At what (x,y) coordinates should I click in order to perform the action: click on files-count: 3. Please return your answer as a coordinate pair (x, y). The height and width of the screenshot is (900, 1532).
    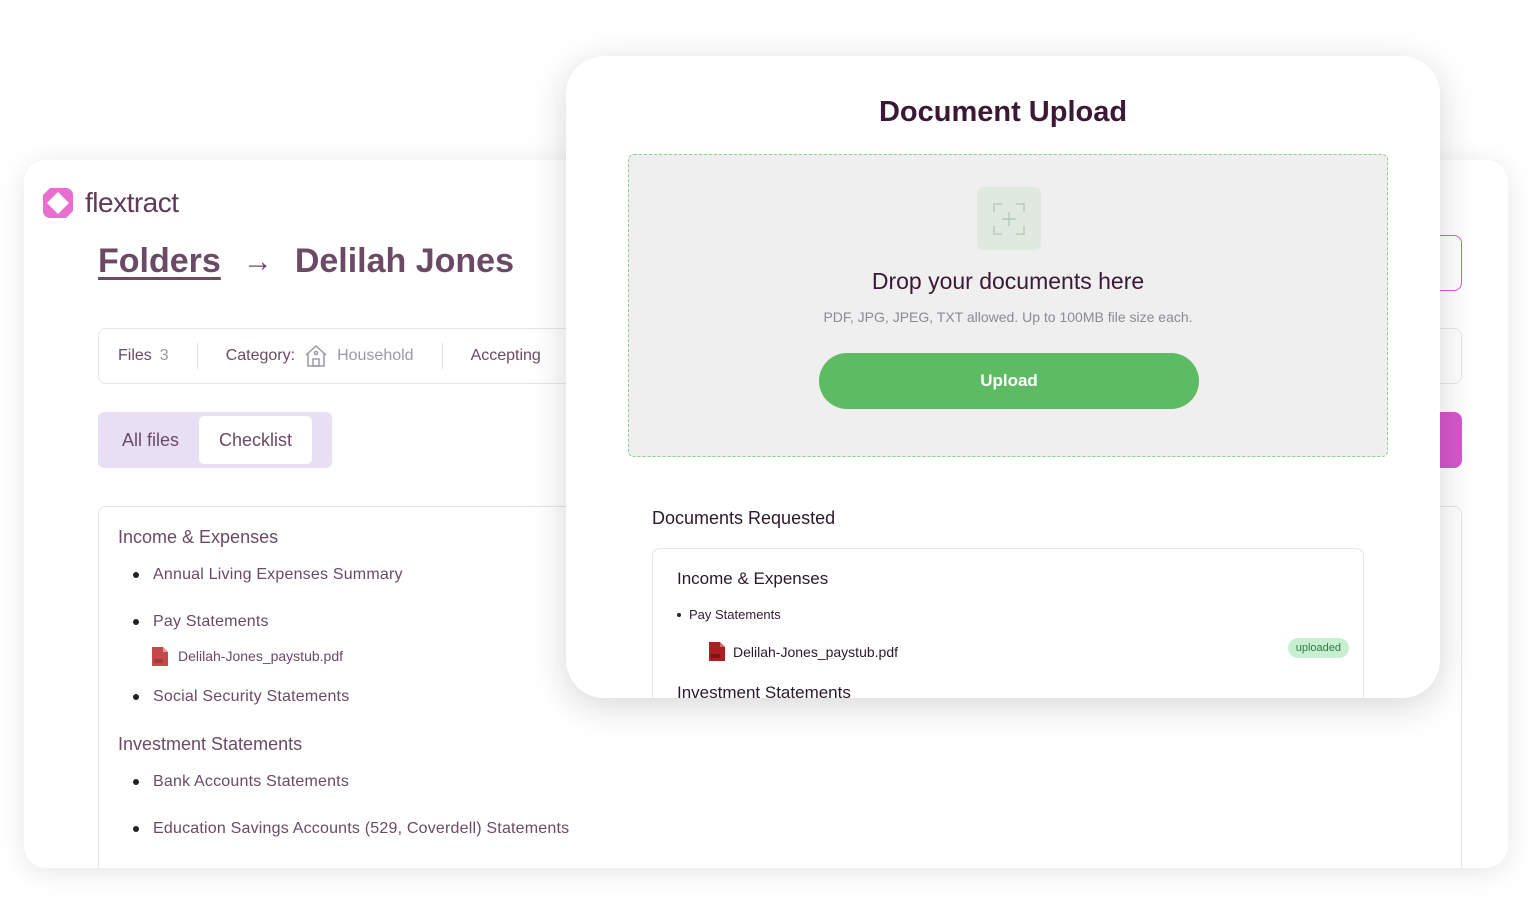
    Looking at the image, I should click on (164, 355).